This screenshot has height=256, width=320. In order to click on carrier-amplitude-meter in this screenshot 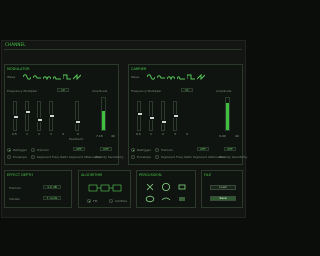, I will do `click(227, 114)`.